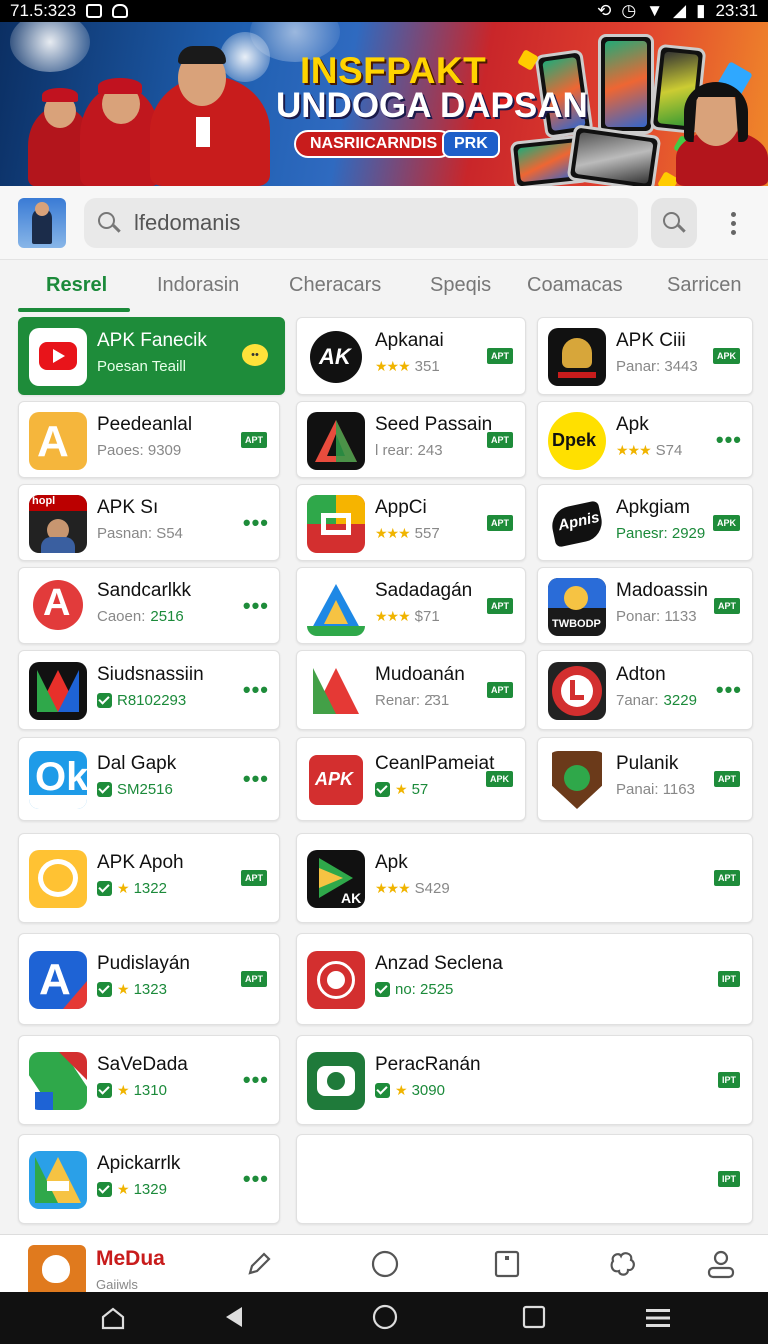  What do you see at coordinates (575, 285) in the screenshot?
I see `tab-4: Coamacas` at bounding box center [575, 285].